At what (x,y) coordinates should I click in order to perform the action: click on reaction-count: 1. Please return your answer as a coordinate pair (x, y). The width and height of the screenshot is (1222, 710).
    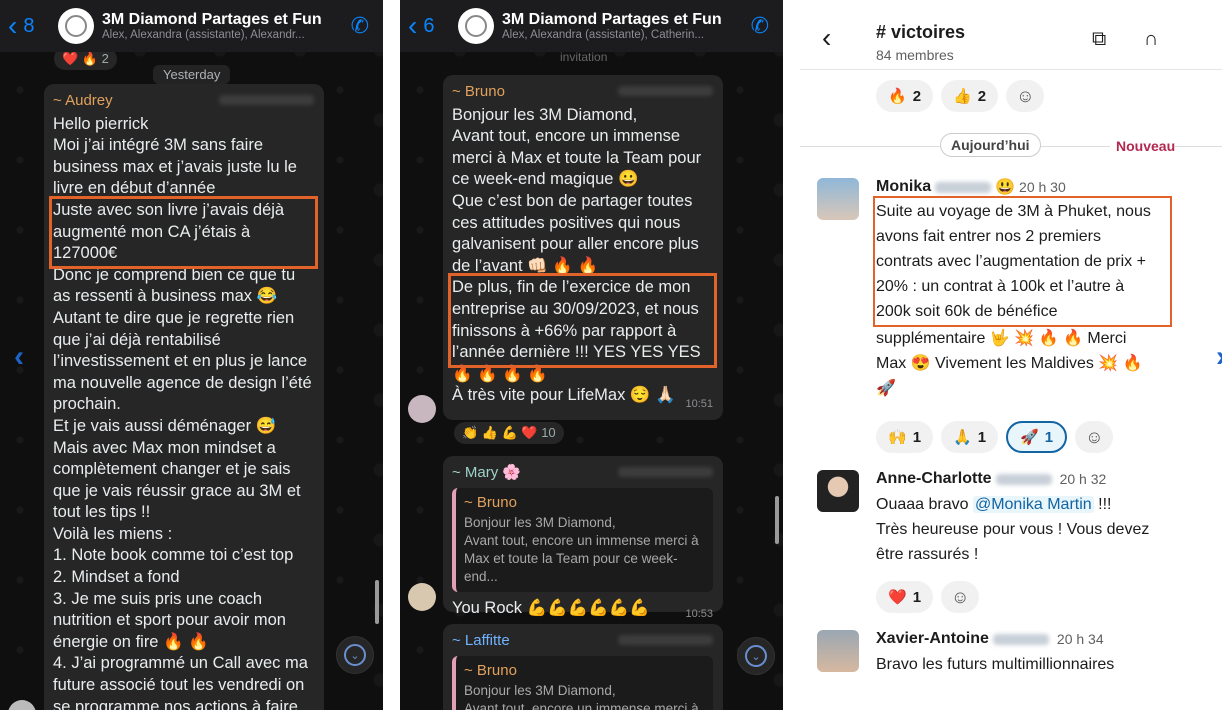
    Looking at the image, I should click on (917, 597).